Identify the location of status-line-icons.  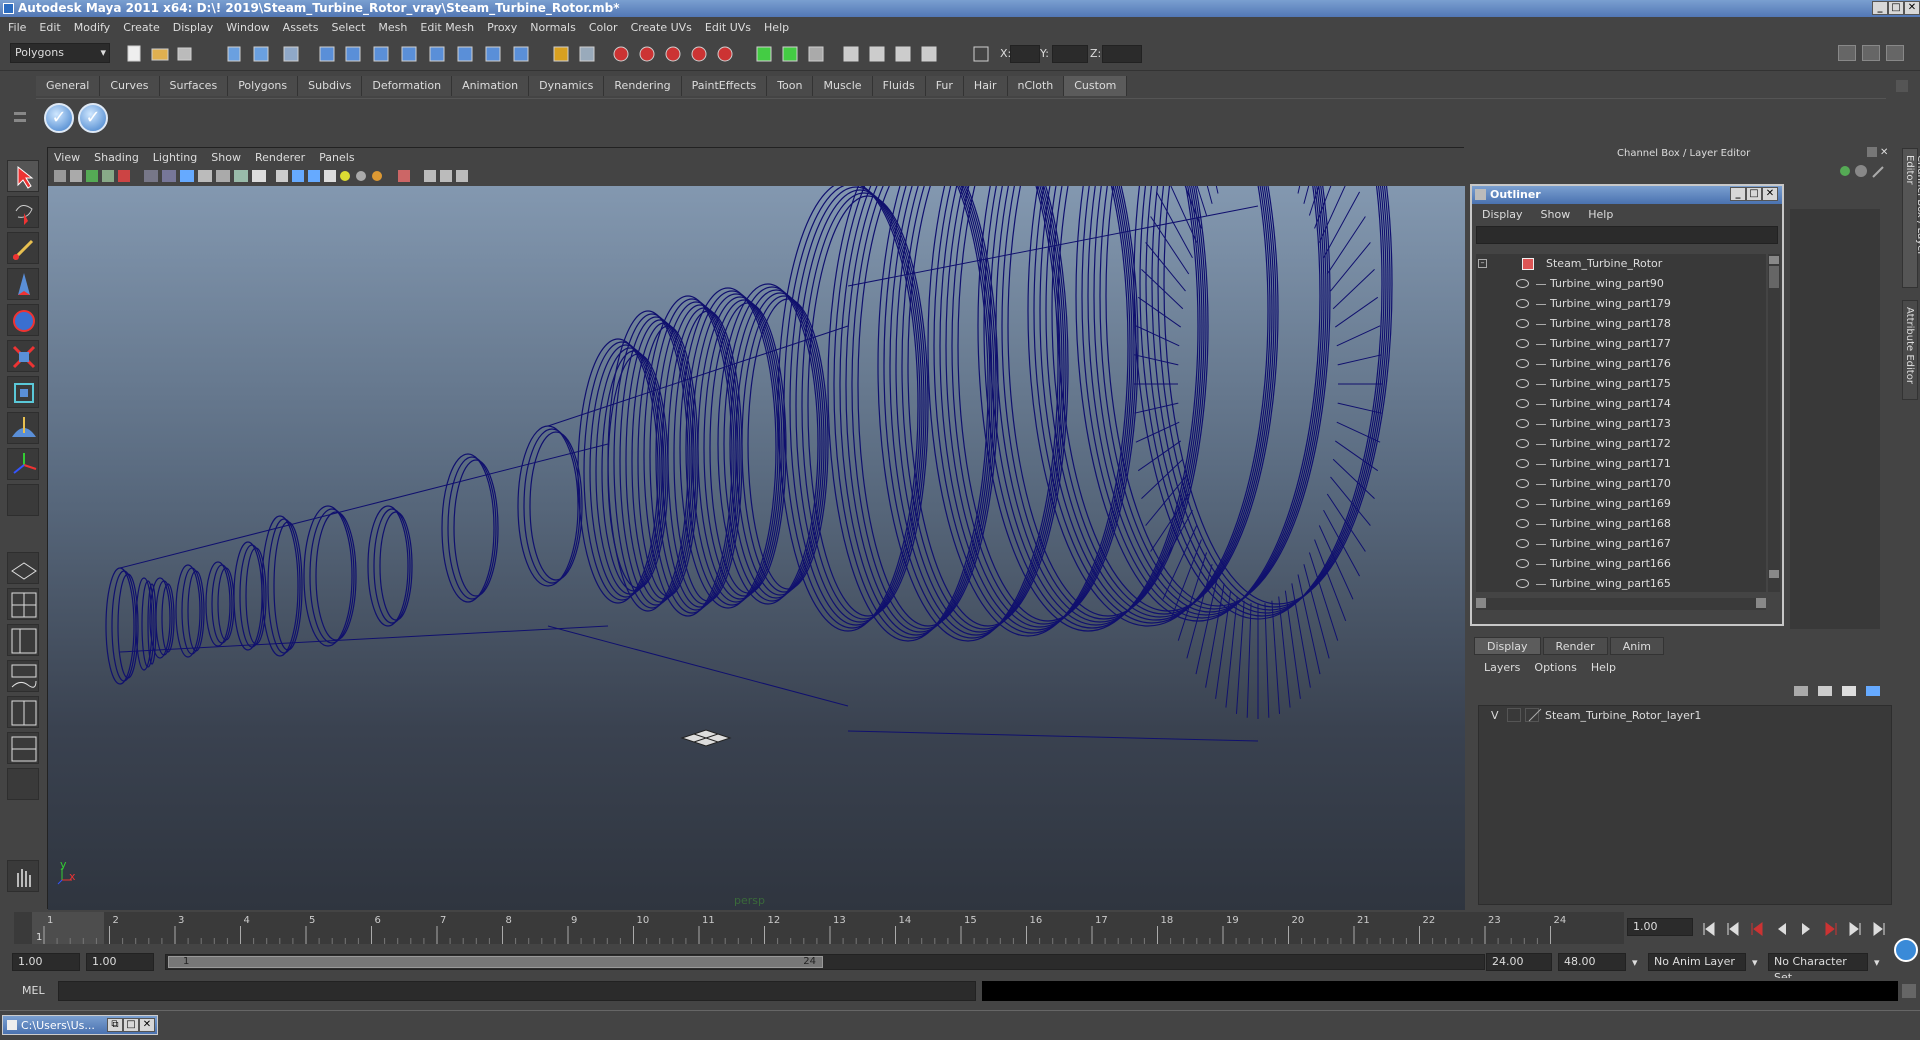
(624, 54).